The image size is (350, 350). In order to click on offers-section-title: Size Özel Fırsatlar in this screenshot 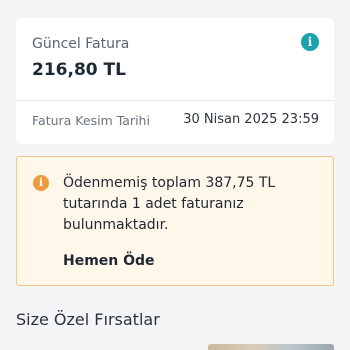, I will do `click(88, 319)`.